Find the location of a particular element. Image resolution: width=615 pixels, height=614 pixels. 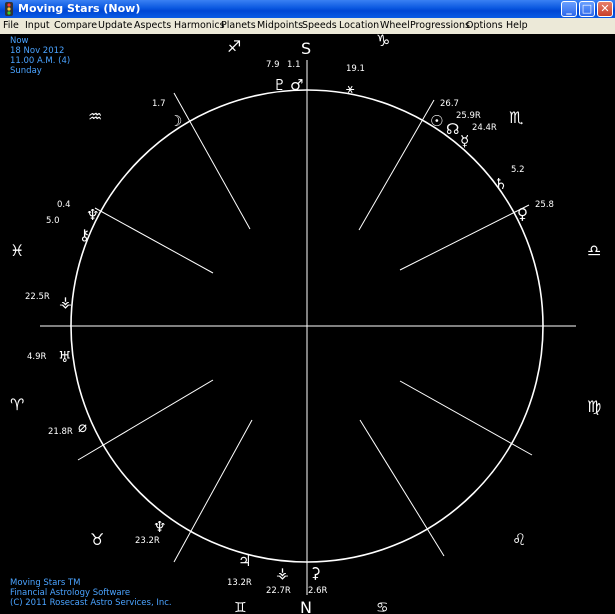

neptune-degree: 0.4 is located at coordinates (64, 205).